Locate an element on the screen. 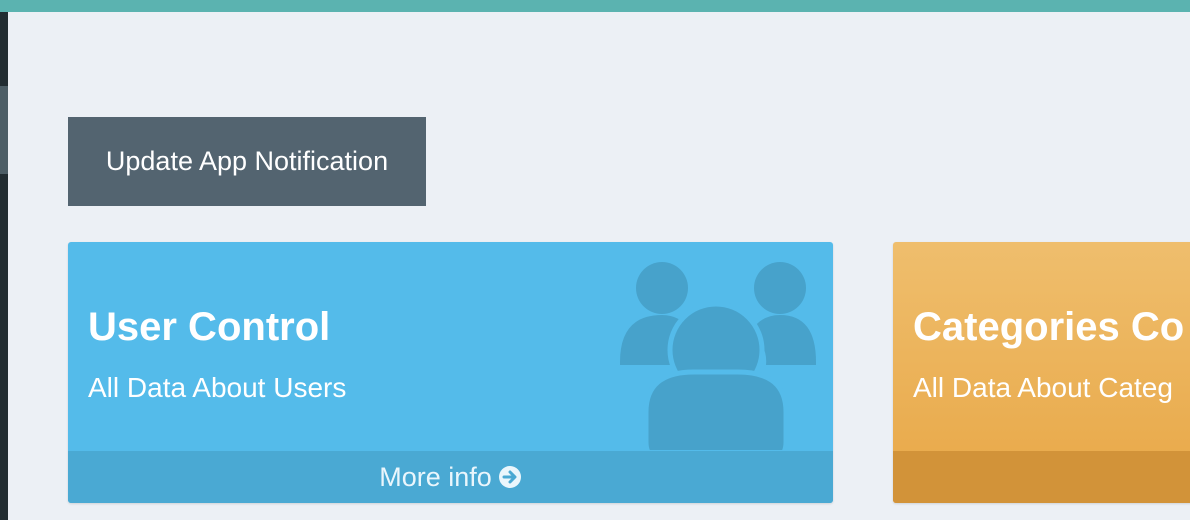  card-title: User Control is located at coordinates (209, 327).